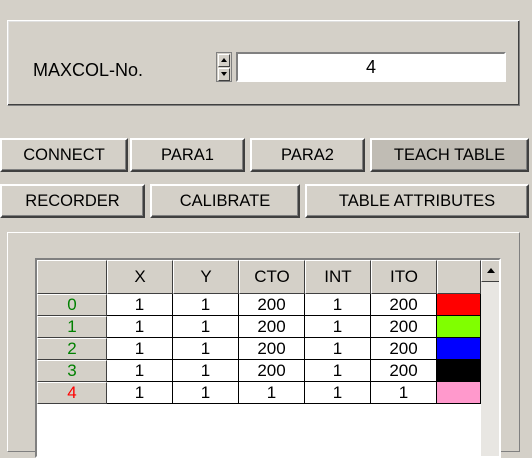  What do you see at coordinates (64, 155) in the screenshot?
I see `tab-connect: CONNECT` at bounding box center [64, 155].